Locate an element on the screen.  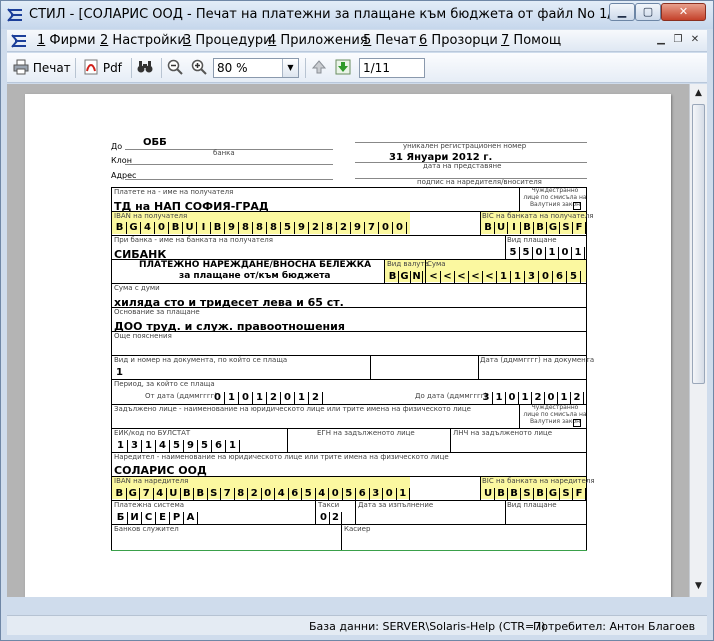
at-bank-caption: име на банката на получателя is located at coordinates (216, 240).